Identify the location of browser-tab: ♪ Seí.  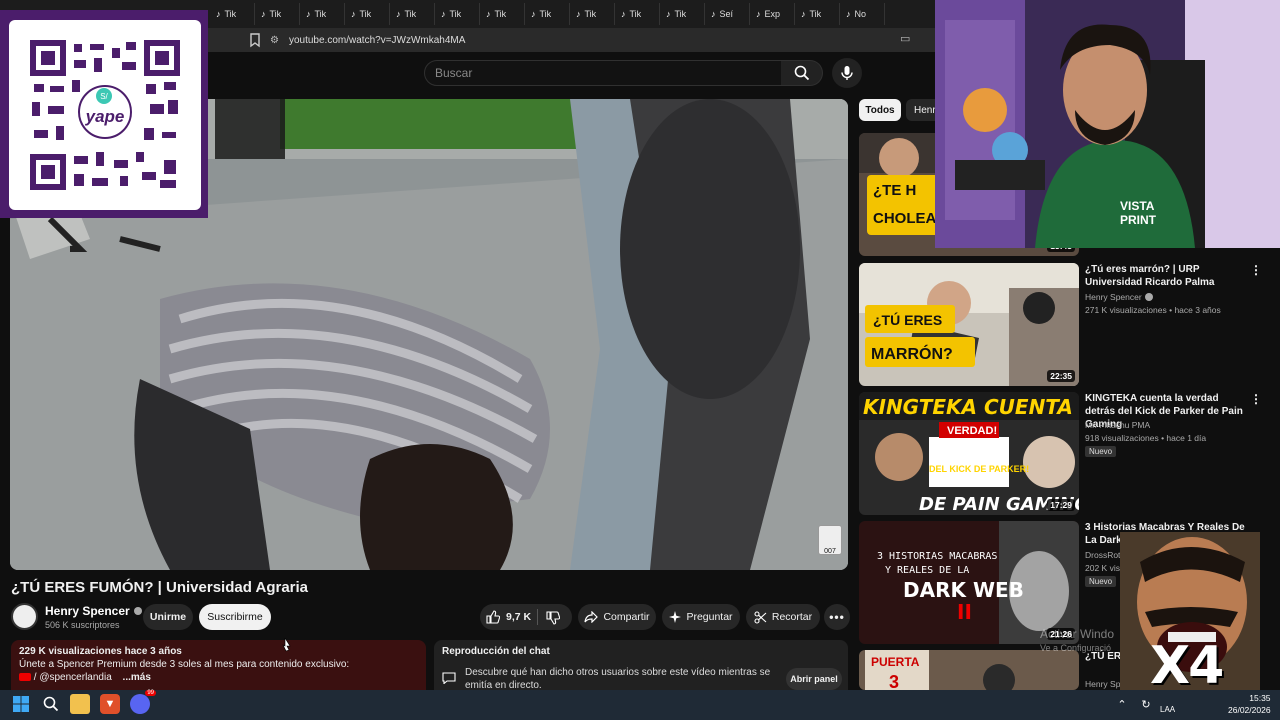
(727, 14).